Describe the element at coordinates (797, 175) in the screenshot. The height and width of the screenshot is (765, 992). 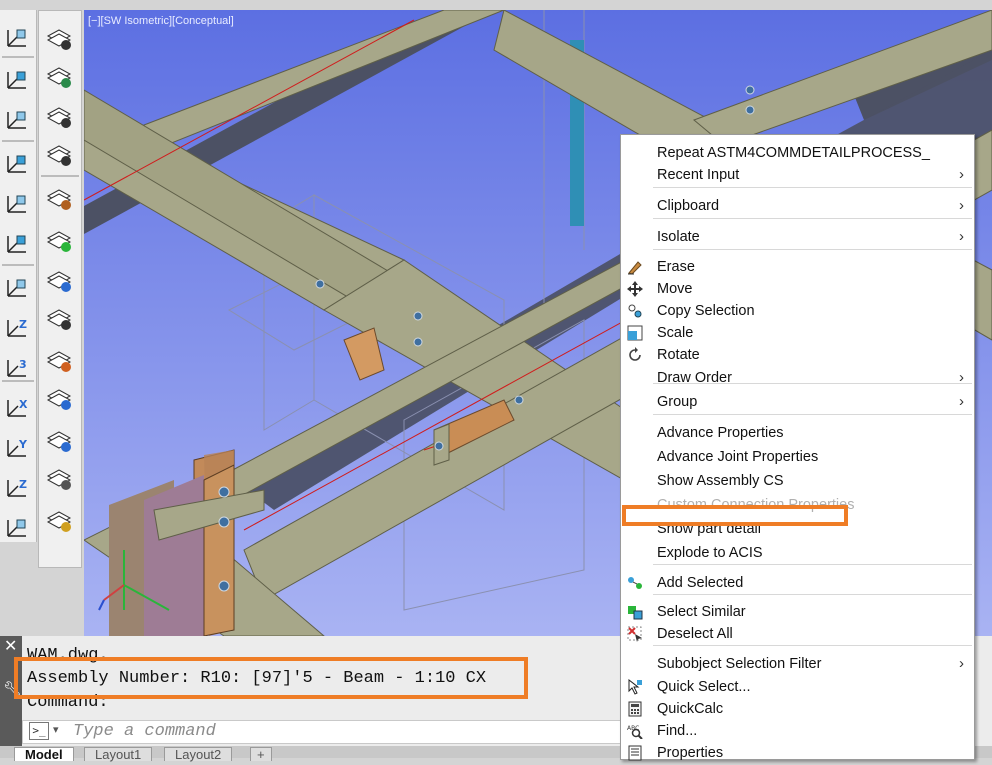
I see `menu-item-recent-input: Recent Input ›` at that location.